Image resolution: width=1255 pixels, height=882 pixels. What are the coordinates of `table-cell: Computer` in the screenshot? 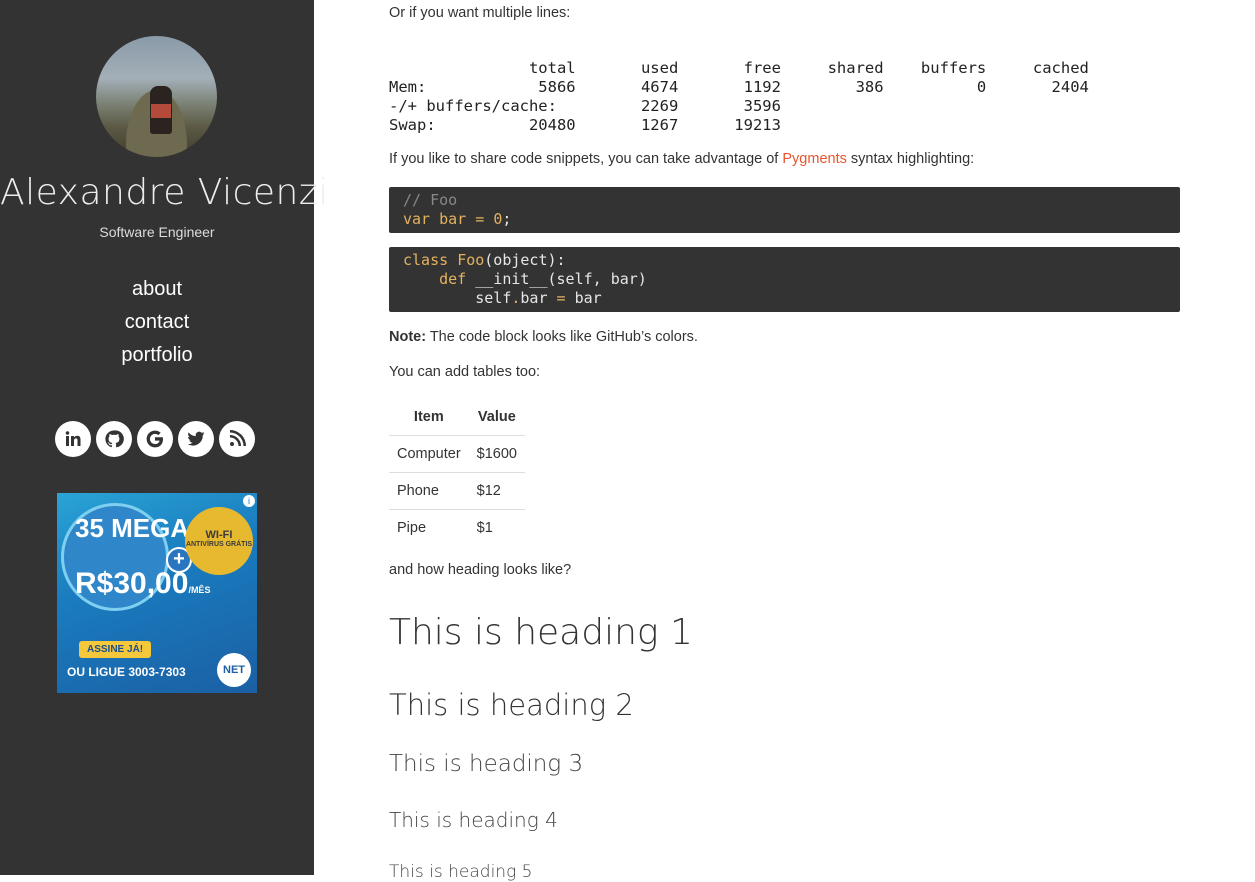 It's located at (429, 454).